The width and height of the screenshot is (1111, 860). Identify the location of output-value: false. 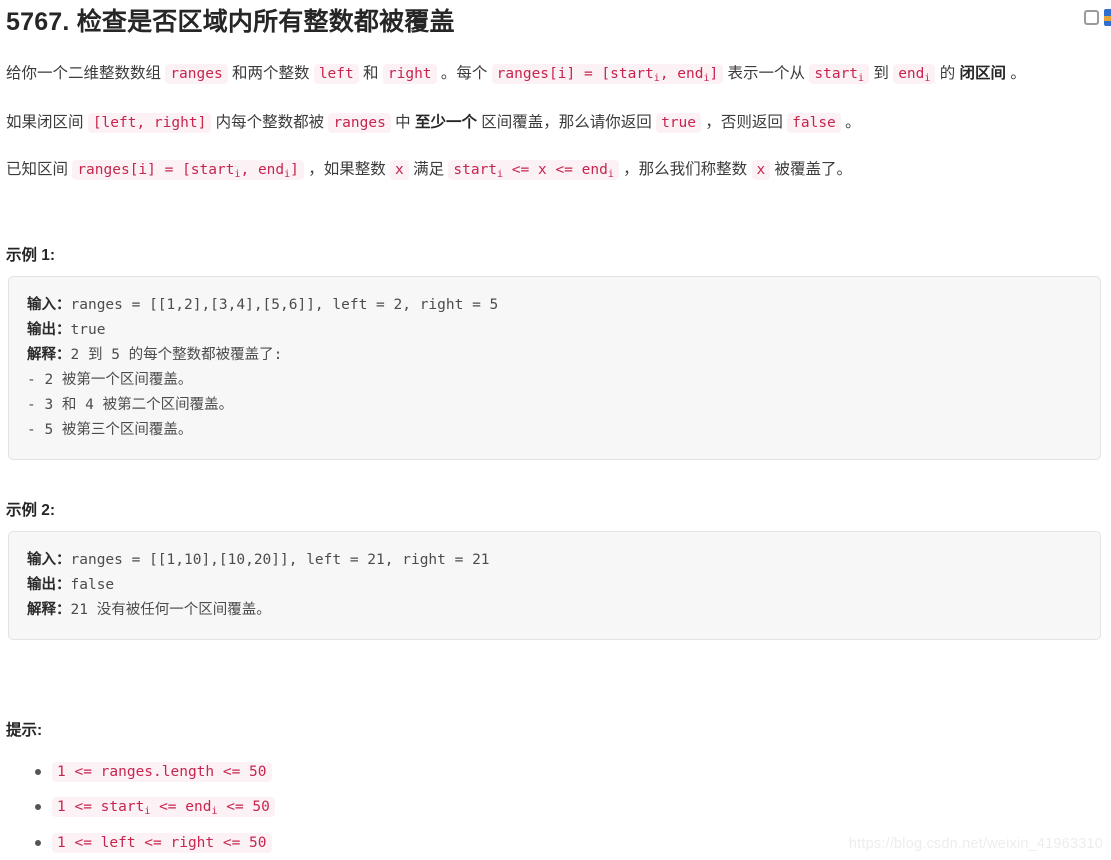
(92, 585).